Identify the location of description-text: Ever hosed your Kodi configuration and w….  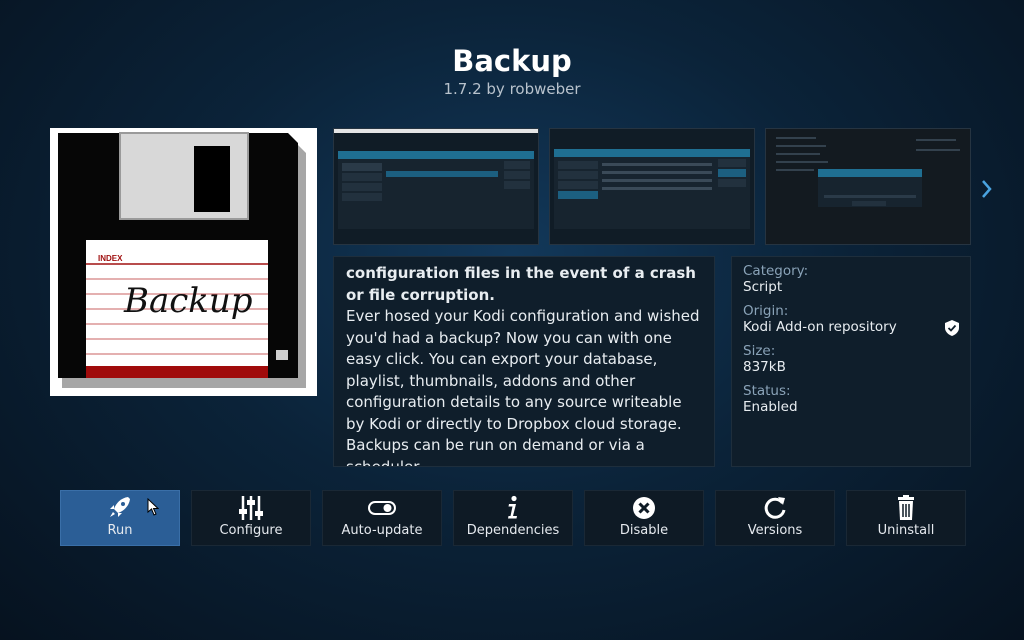
(523, 387).